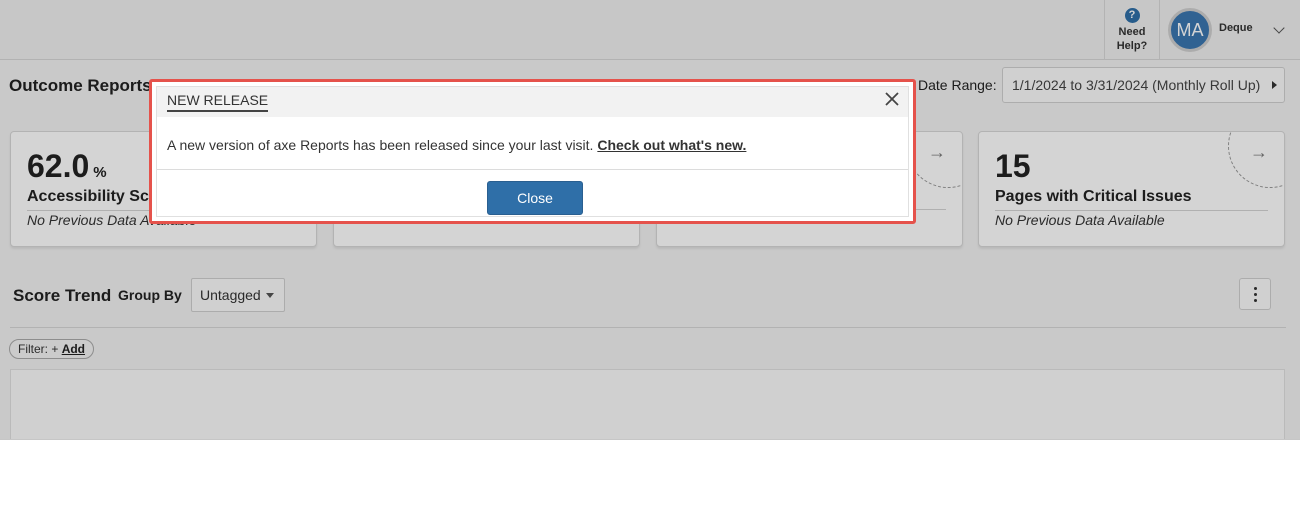  I want to click on close-button: Close, so click(535, 198).